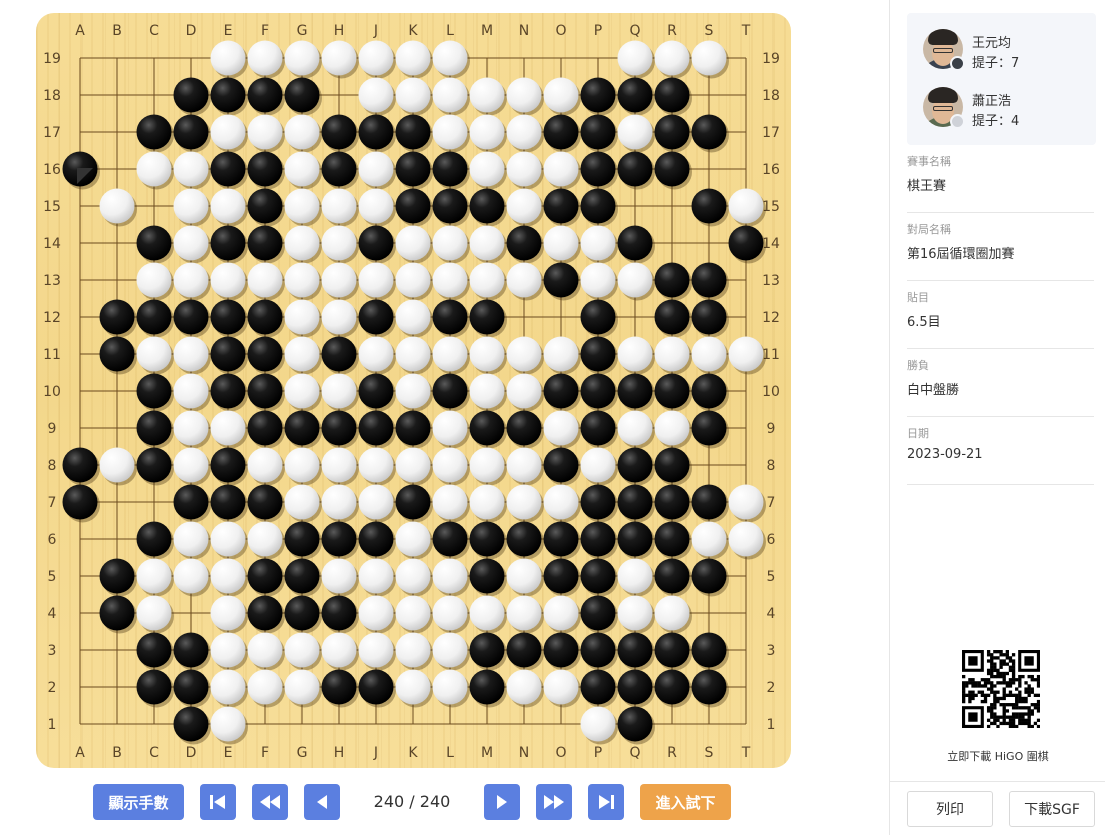 Image resolution: width=1105 pixels, height=835 pixels. What do you see at coordinates (322, 802) in the screenshot?
I see `previous-move-button` at bounding box center [322, 802].